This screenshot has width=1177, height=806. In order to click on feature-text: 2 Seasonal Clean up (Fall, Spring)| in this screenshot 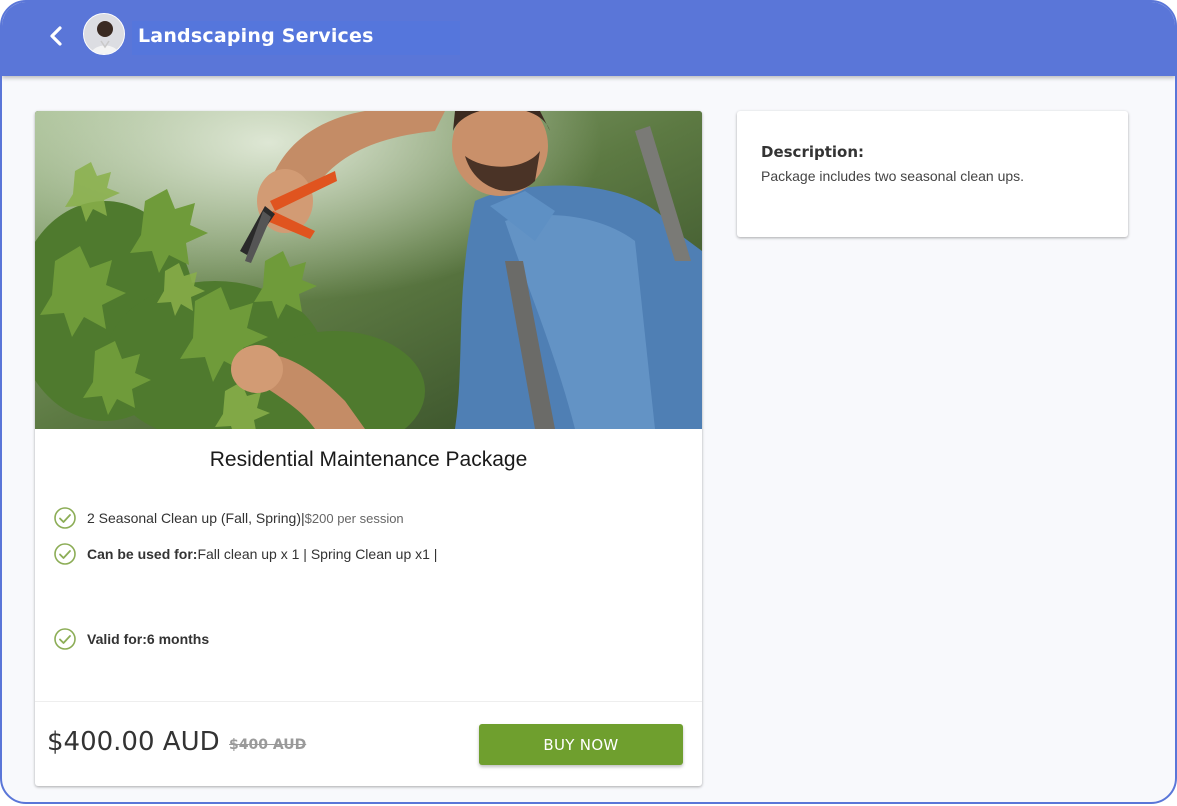, I will do `click(196, 518)`.